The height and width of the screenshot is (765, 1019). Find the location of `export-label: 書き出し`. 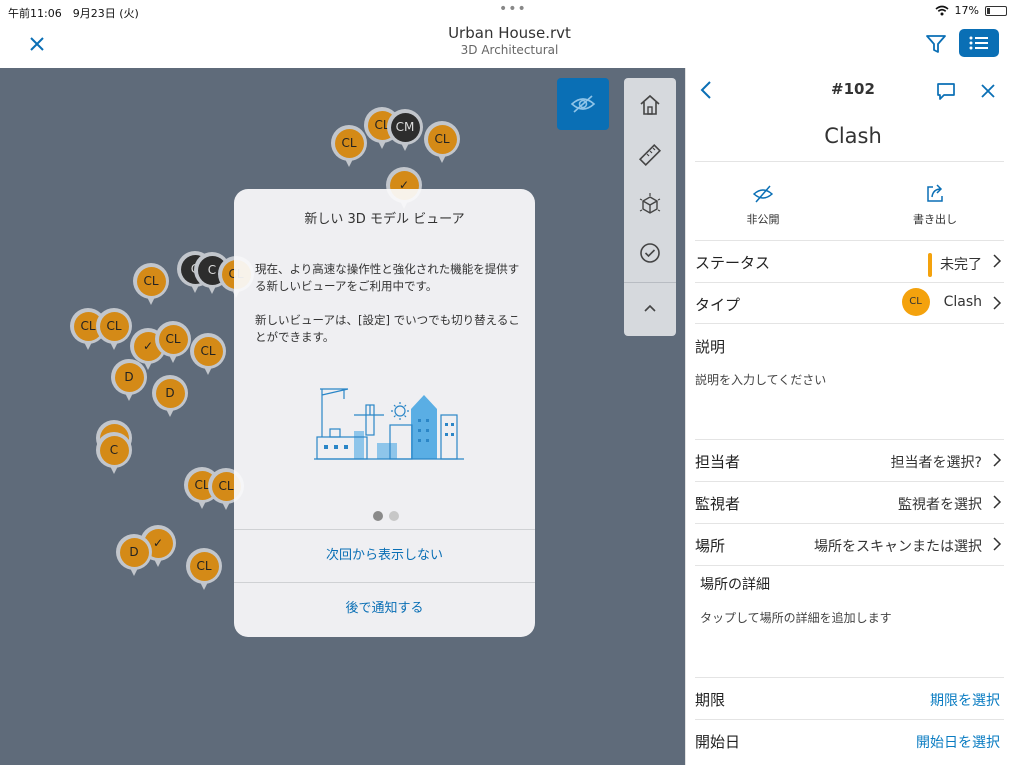

export-label: 書き出し is located at coordinates (935, 219).